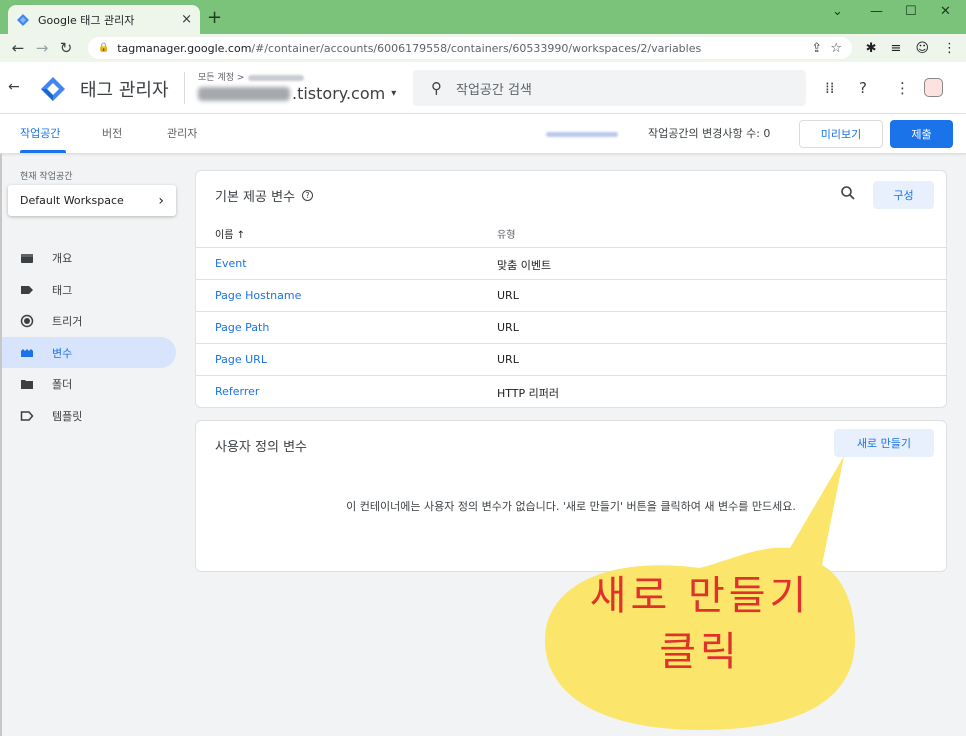 This screenshot has height=736, width=966. Describe the element at coordinates (88, 257) in the screenshot. I see `sidebar-item-overview: 개요` at that location.